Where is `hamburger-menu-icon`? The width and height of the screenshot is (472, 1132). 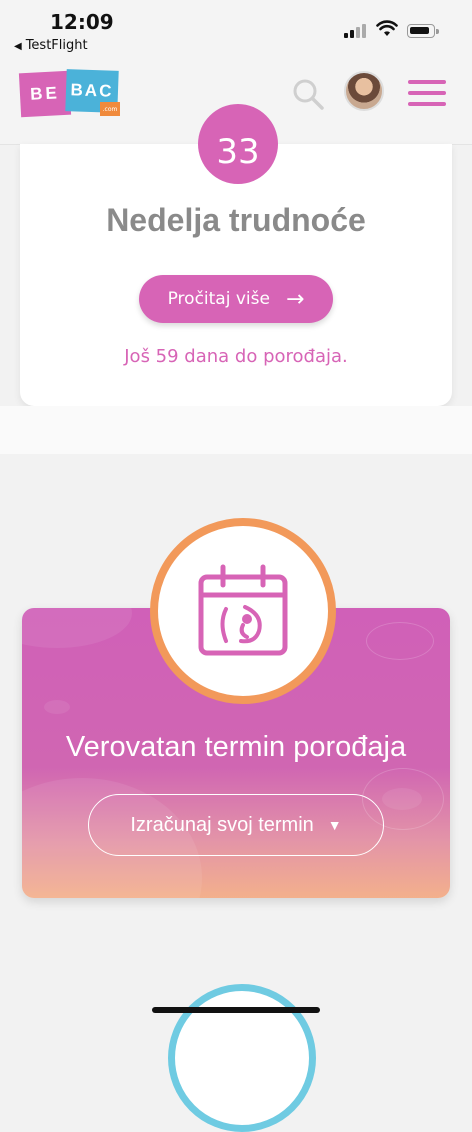
hamburger-menu-icon is located at coordinates (427, 93).